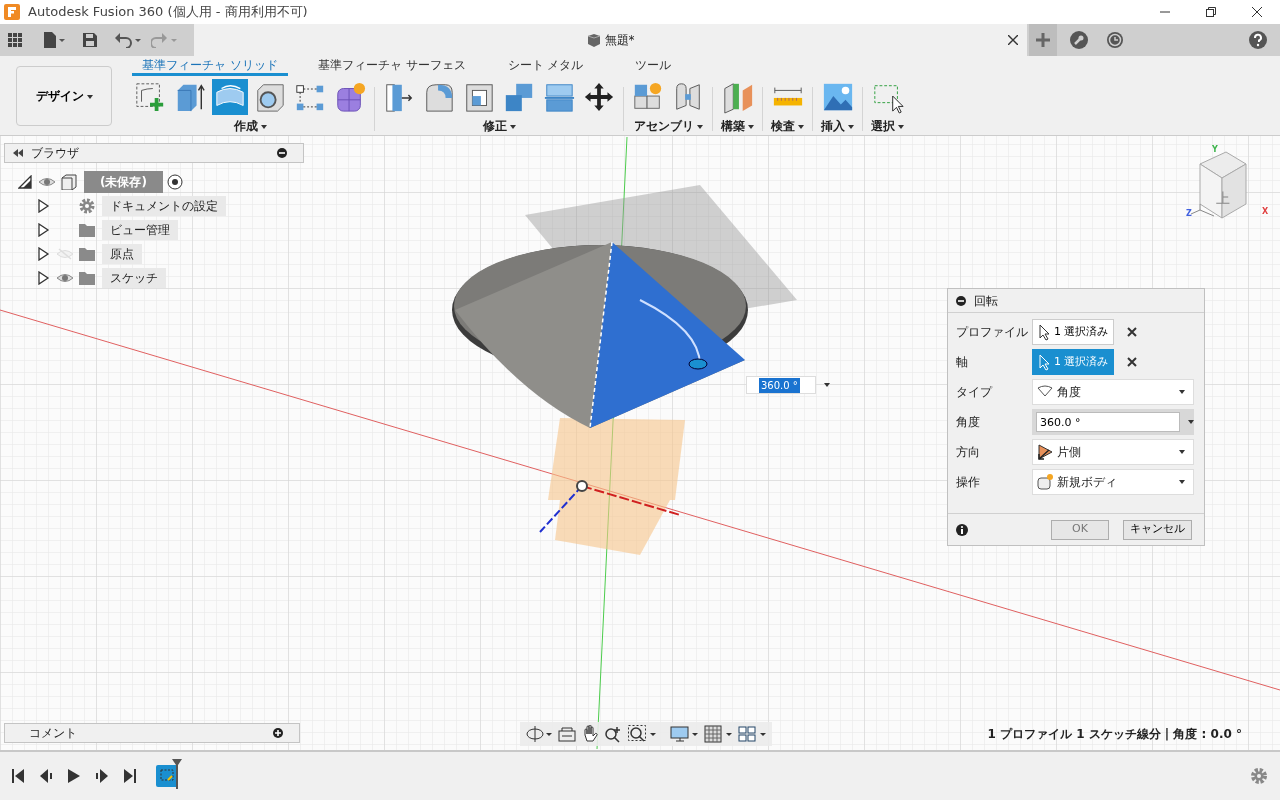  I want to click on grid-settings-button, so click(718, 734).